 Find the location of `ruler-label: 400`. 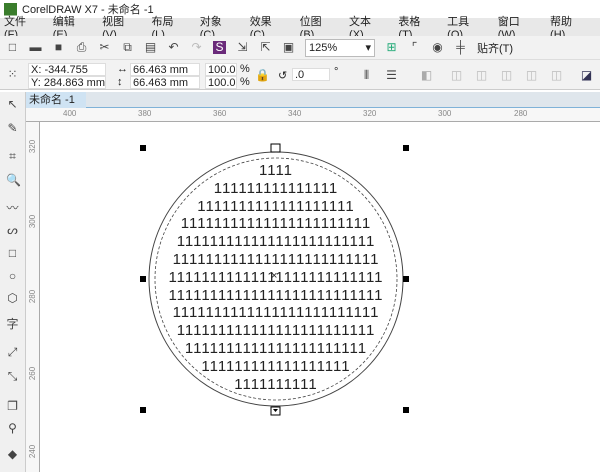

ruler-label: 400 is located at coordinates (70, 113).